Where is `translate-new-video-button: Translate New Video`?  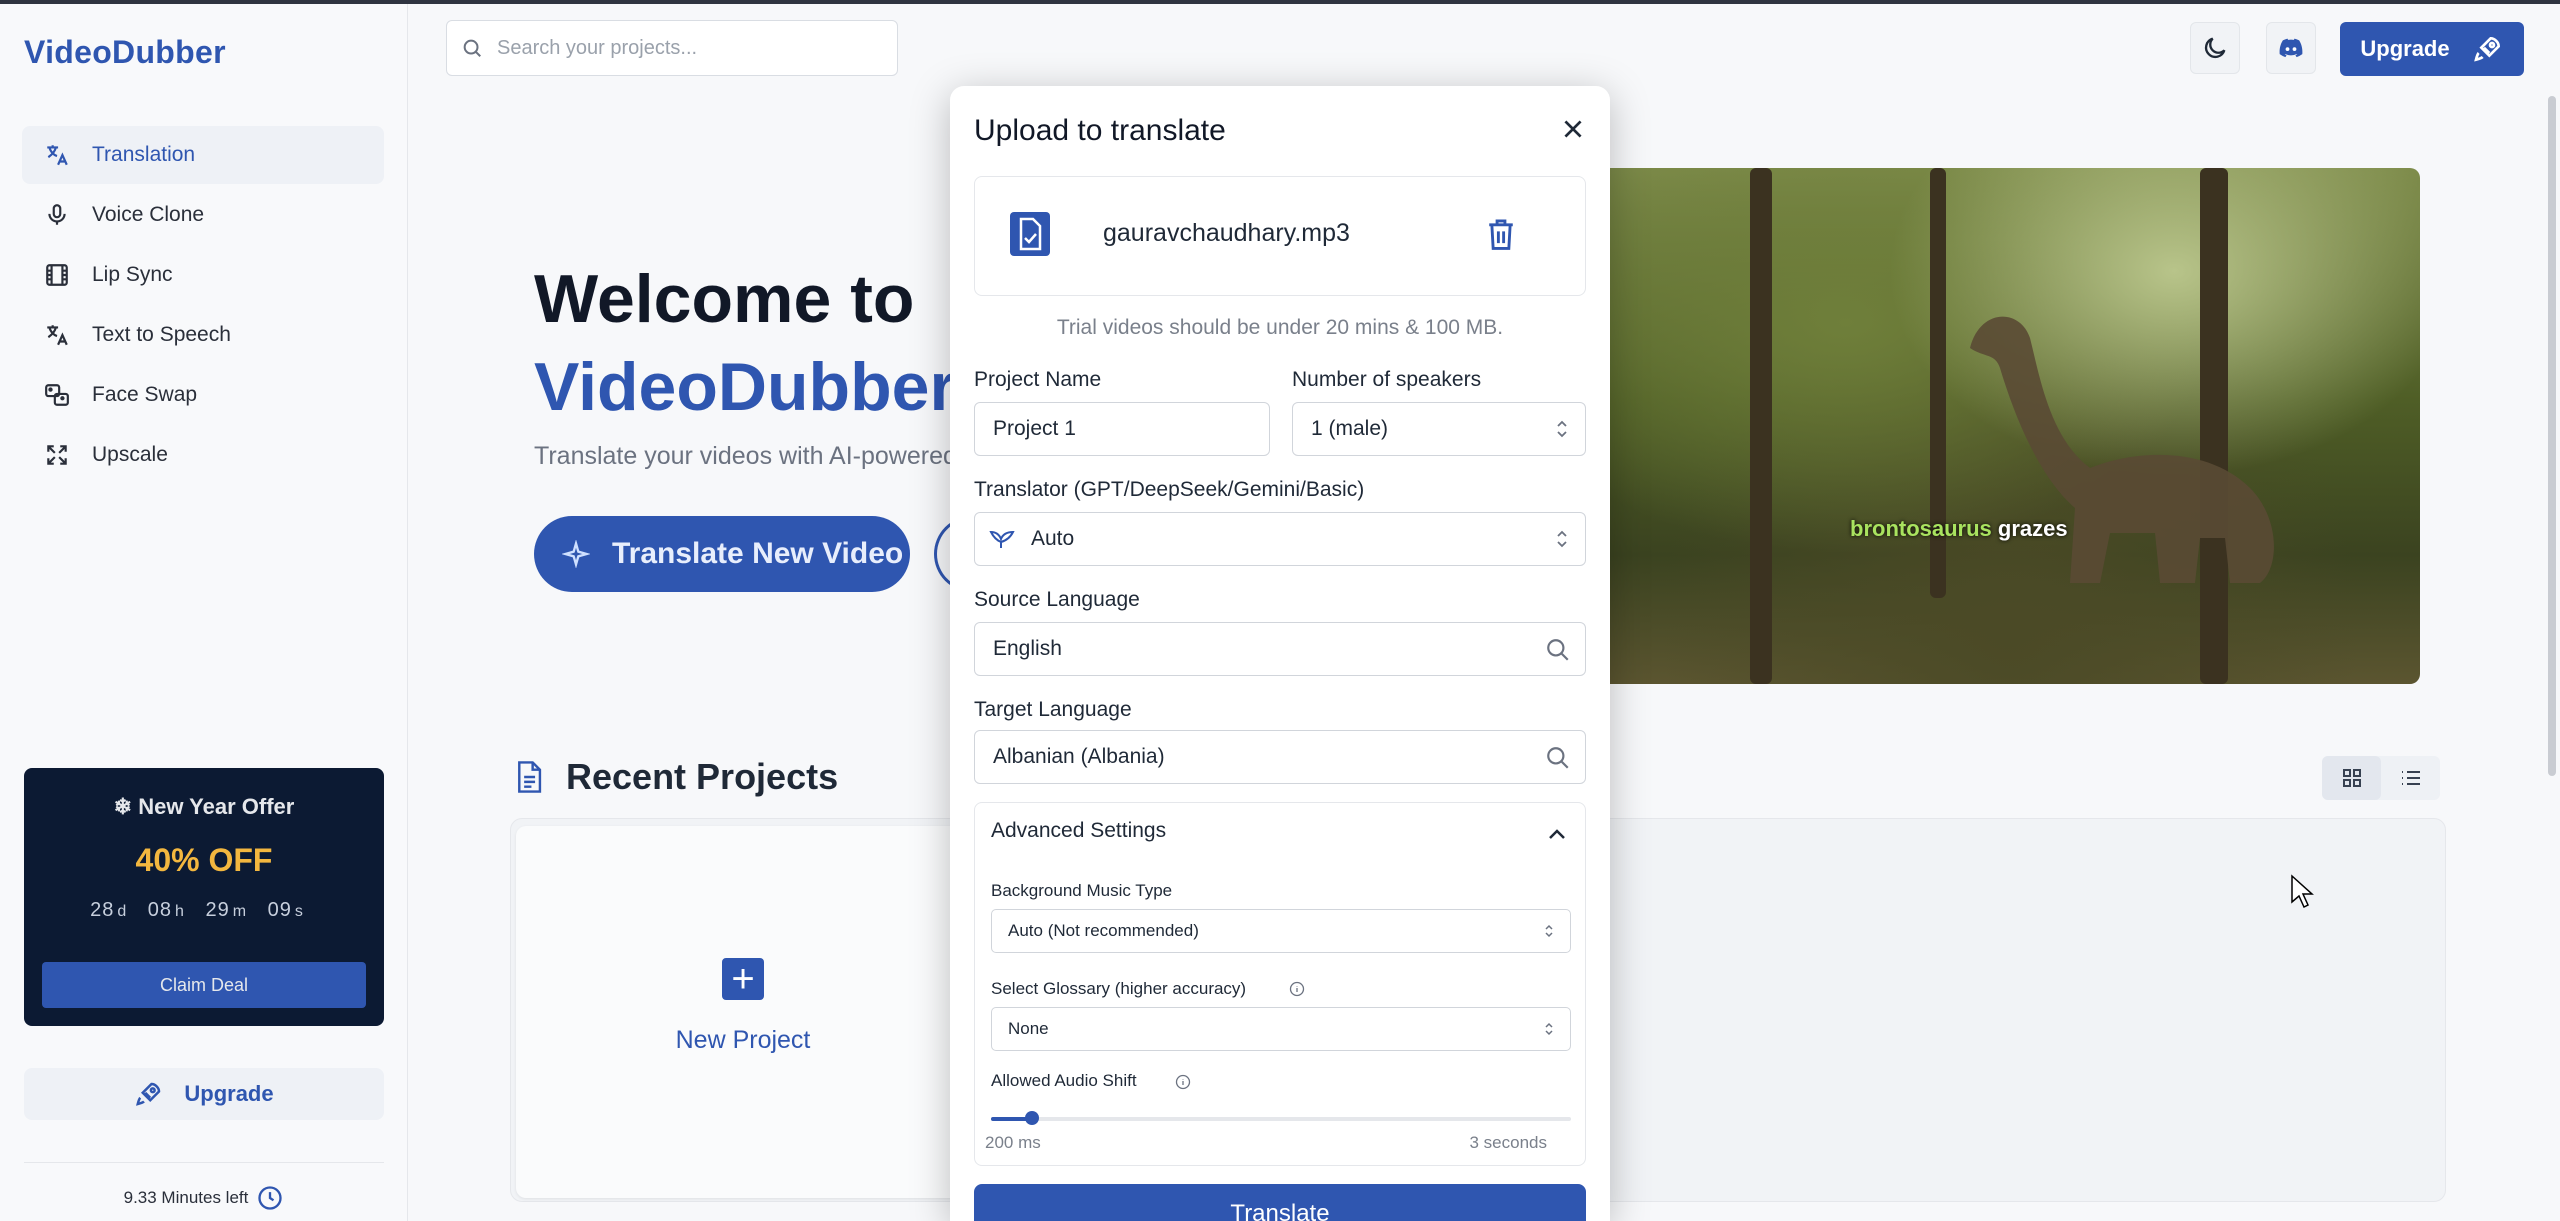
translate-new-video-button: Translate New Video is located at coordinates (722, 554).